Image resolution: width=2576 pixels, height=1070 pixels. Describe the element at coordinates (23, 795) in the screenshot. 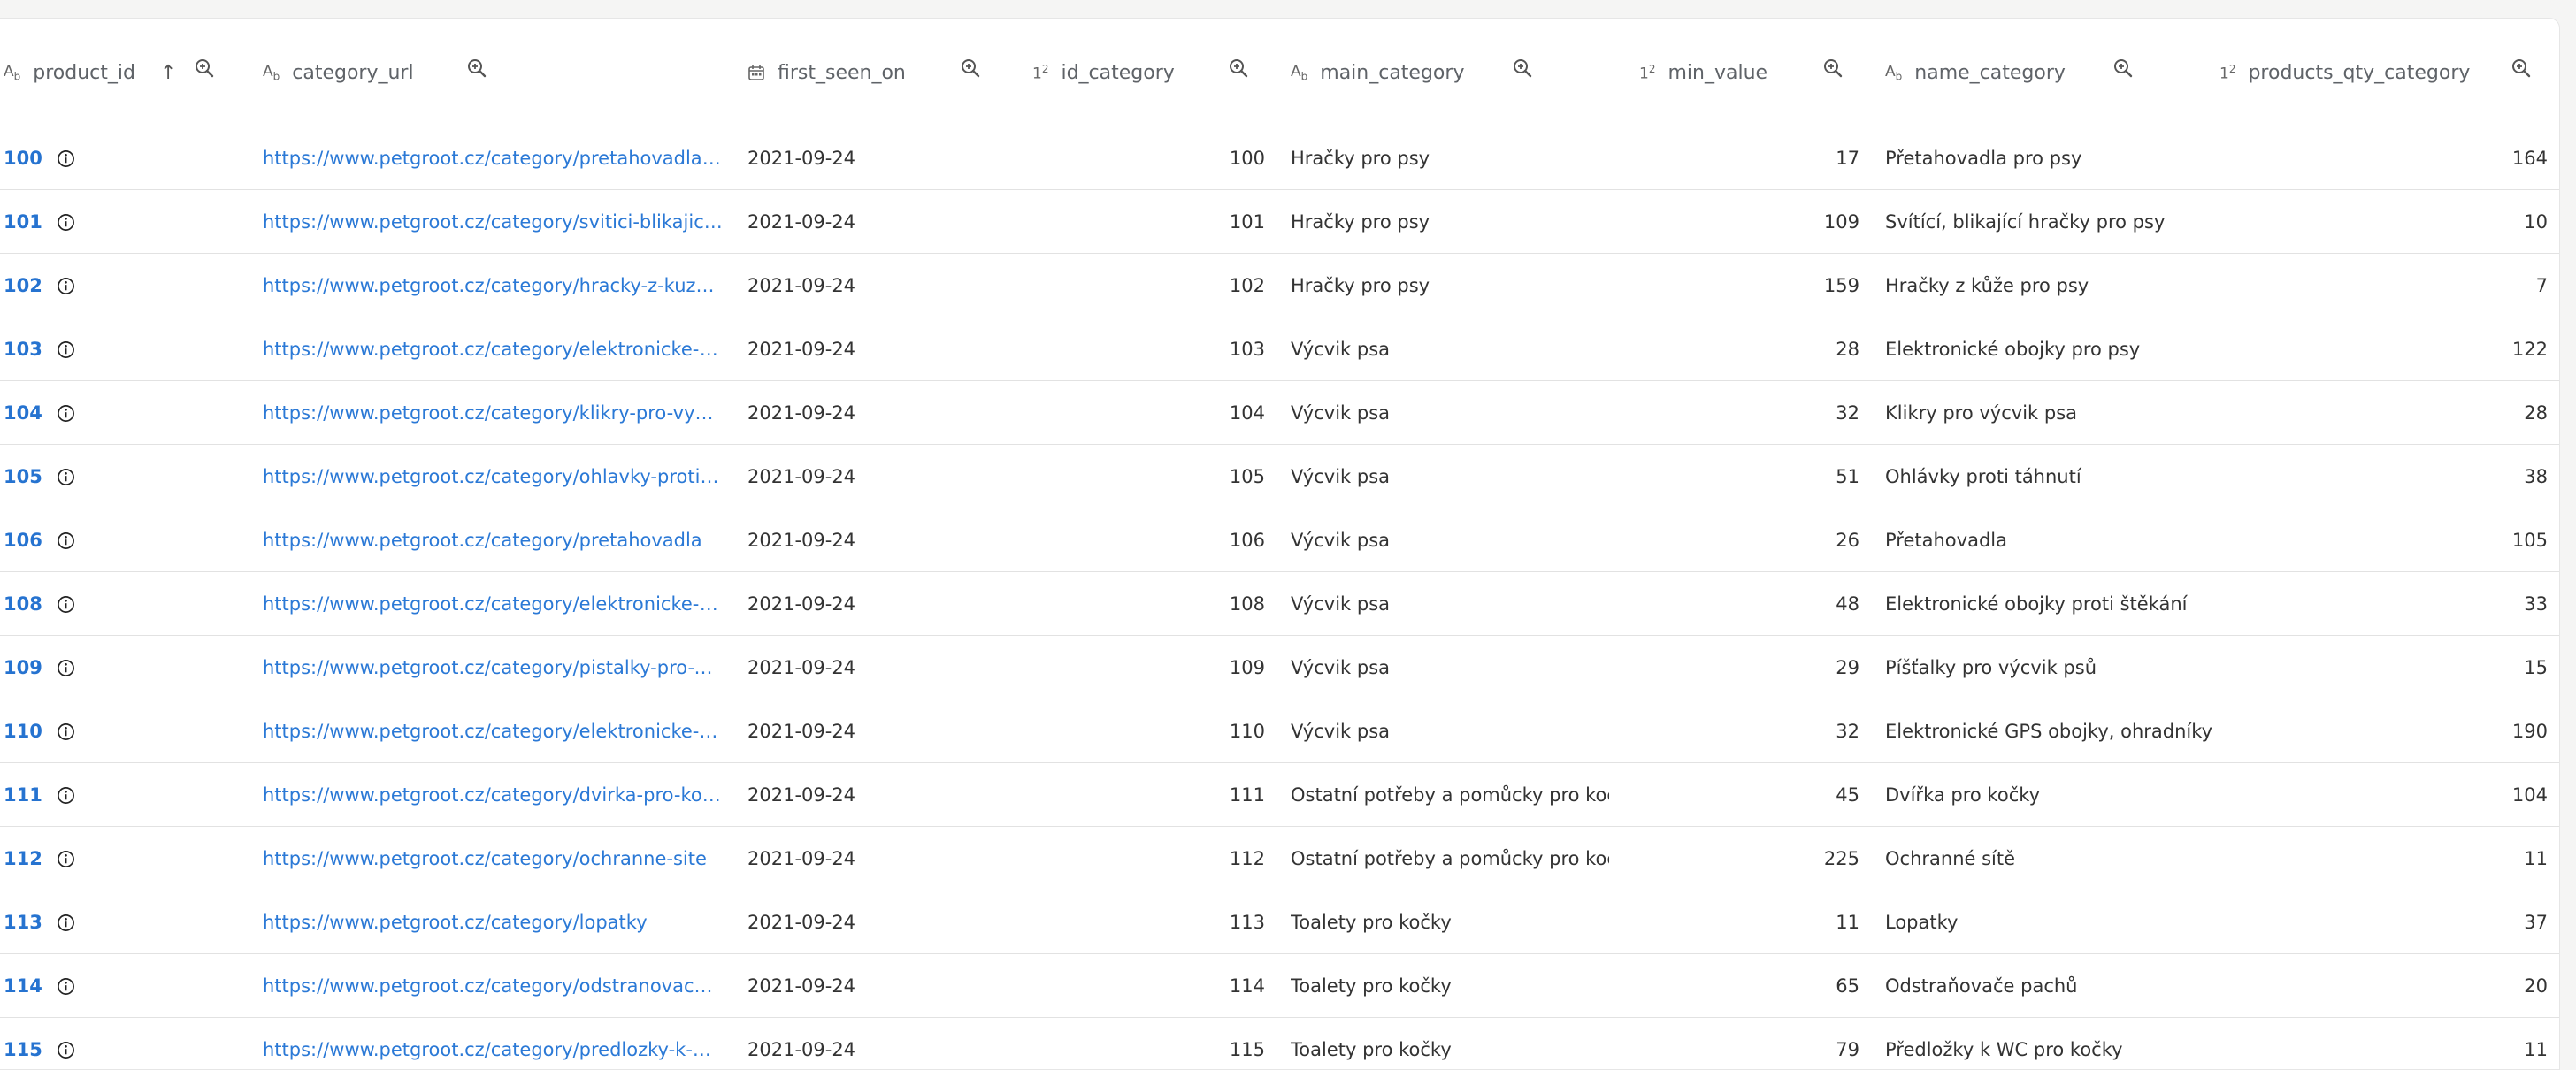

I see `product-id-link: 111` at that location.